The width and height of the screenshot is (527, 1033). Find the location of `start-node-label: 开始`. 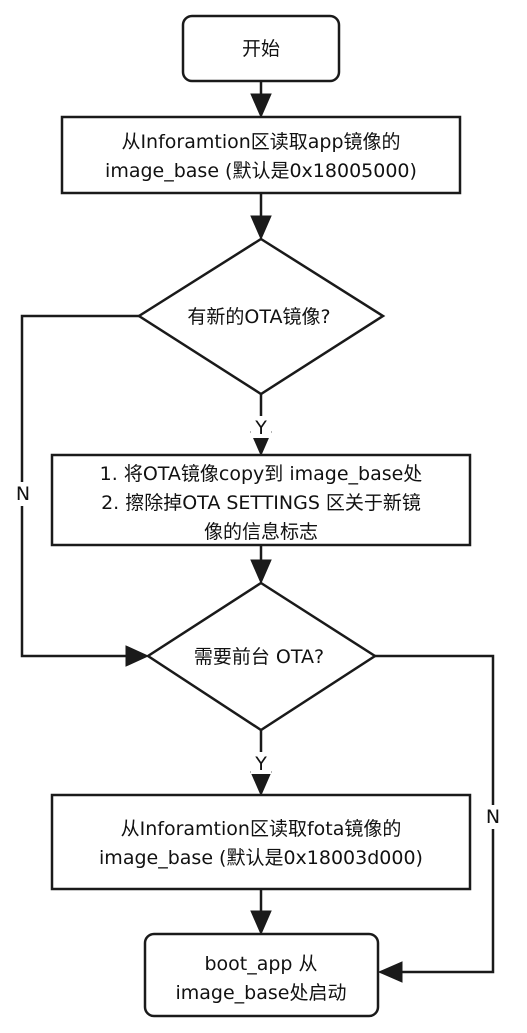

start-node-label: 开始 is located at coordinates (261, 49).